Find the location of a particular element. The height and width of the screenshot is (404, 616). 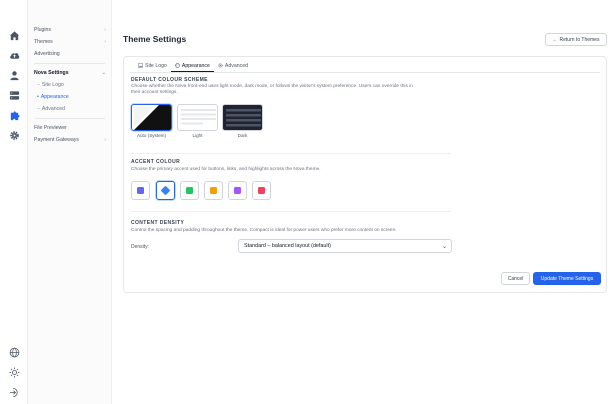

tab-label: Appearance is located at coordinates (195, 65).